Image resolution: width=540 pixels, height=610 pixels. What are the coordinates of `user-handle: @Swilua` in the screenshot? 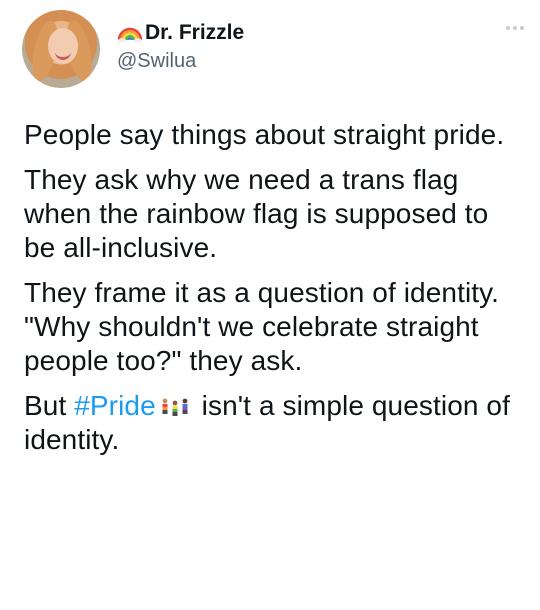 It's located at (180, 61).